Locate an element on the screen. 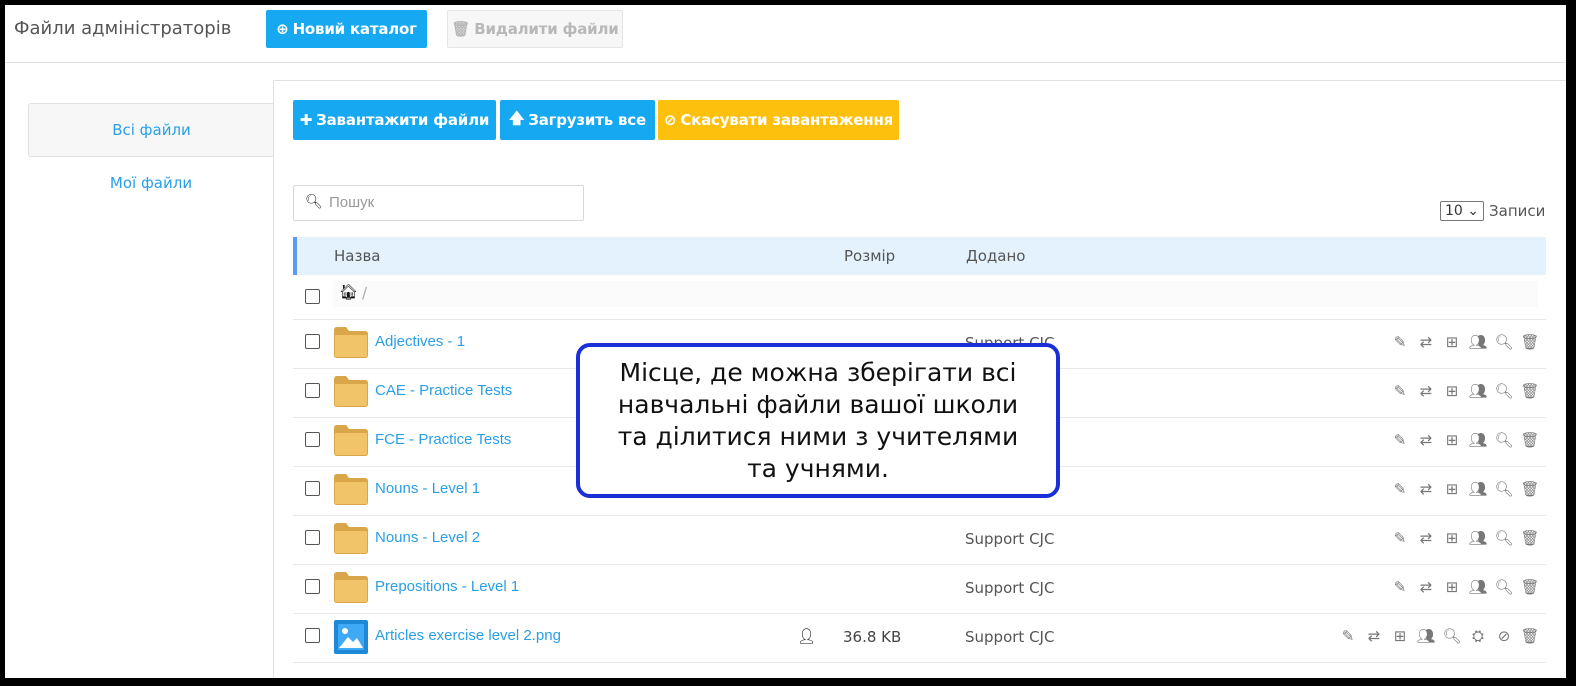 The width and height of the screenshot is (1576, 686). cancel-upload-label: Скасувати завантаження is located at coordinates (787, 120).